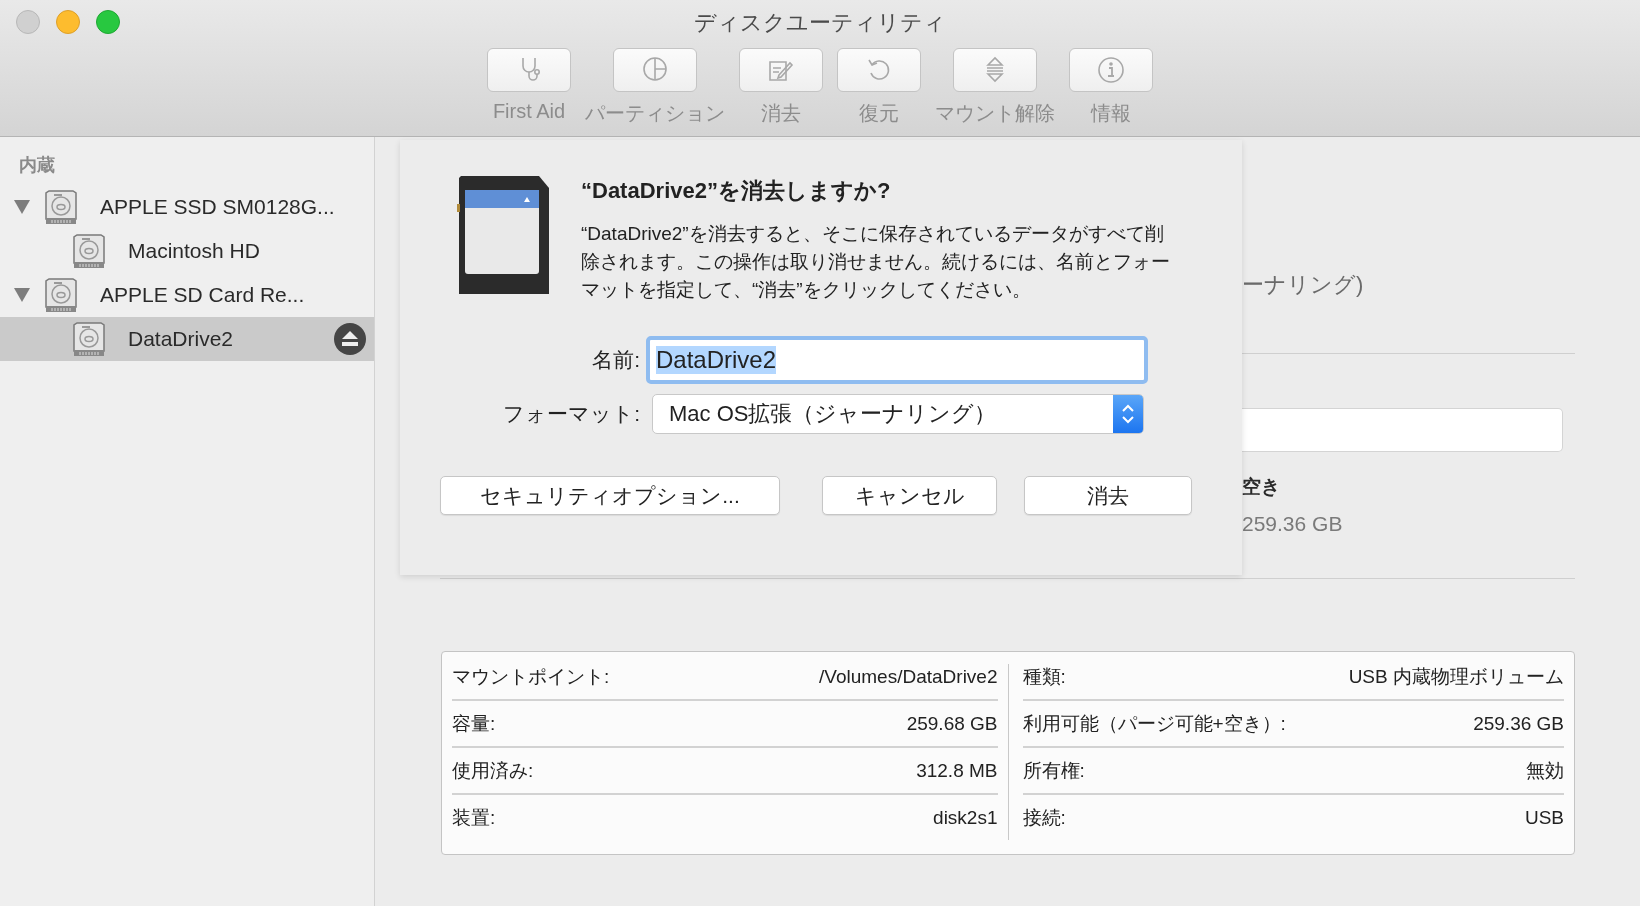 This screenshot has width=1640, height=906. What do you see at coordinates (1261, 486) in the screenshot?
I see `free-space-label: 空き` at bounding box center [1261, 486].